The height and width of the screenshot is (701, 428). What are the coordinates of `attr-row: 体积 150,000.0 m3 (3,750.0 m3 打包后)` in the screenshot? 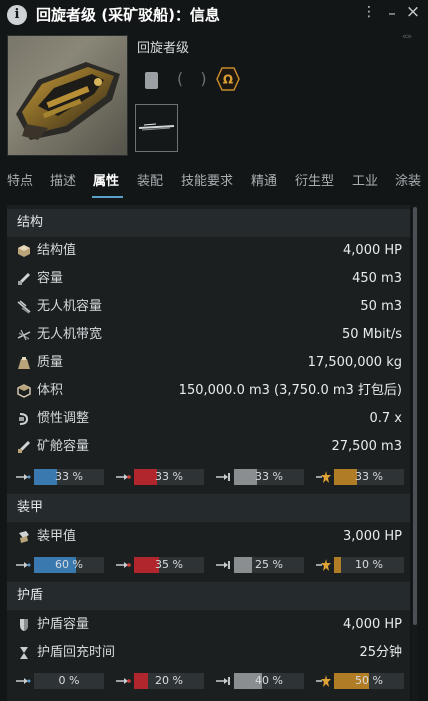 It's located at (208, 391).